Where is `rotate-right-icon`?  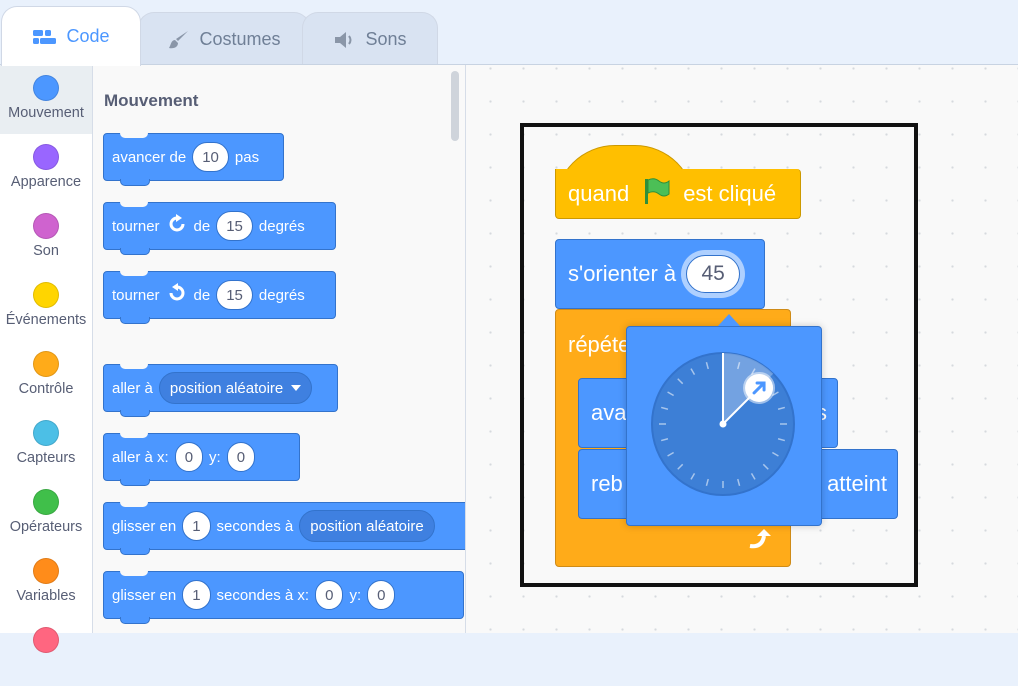 rotate-right-icon is located at coordinates (177, 226).